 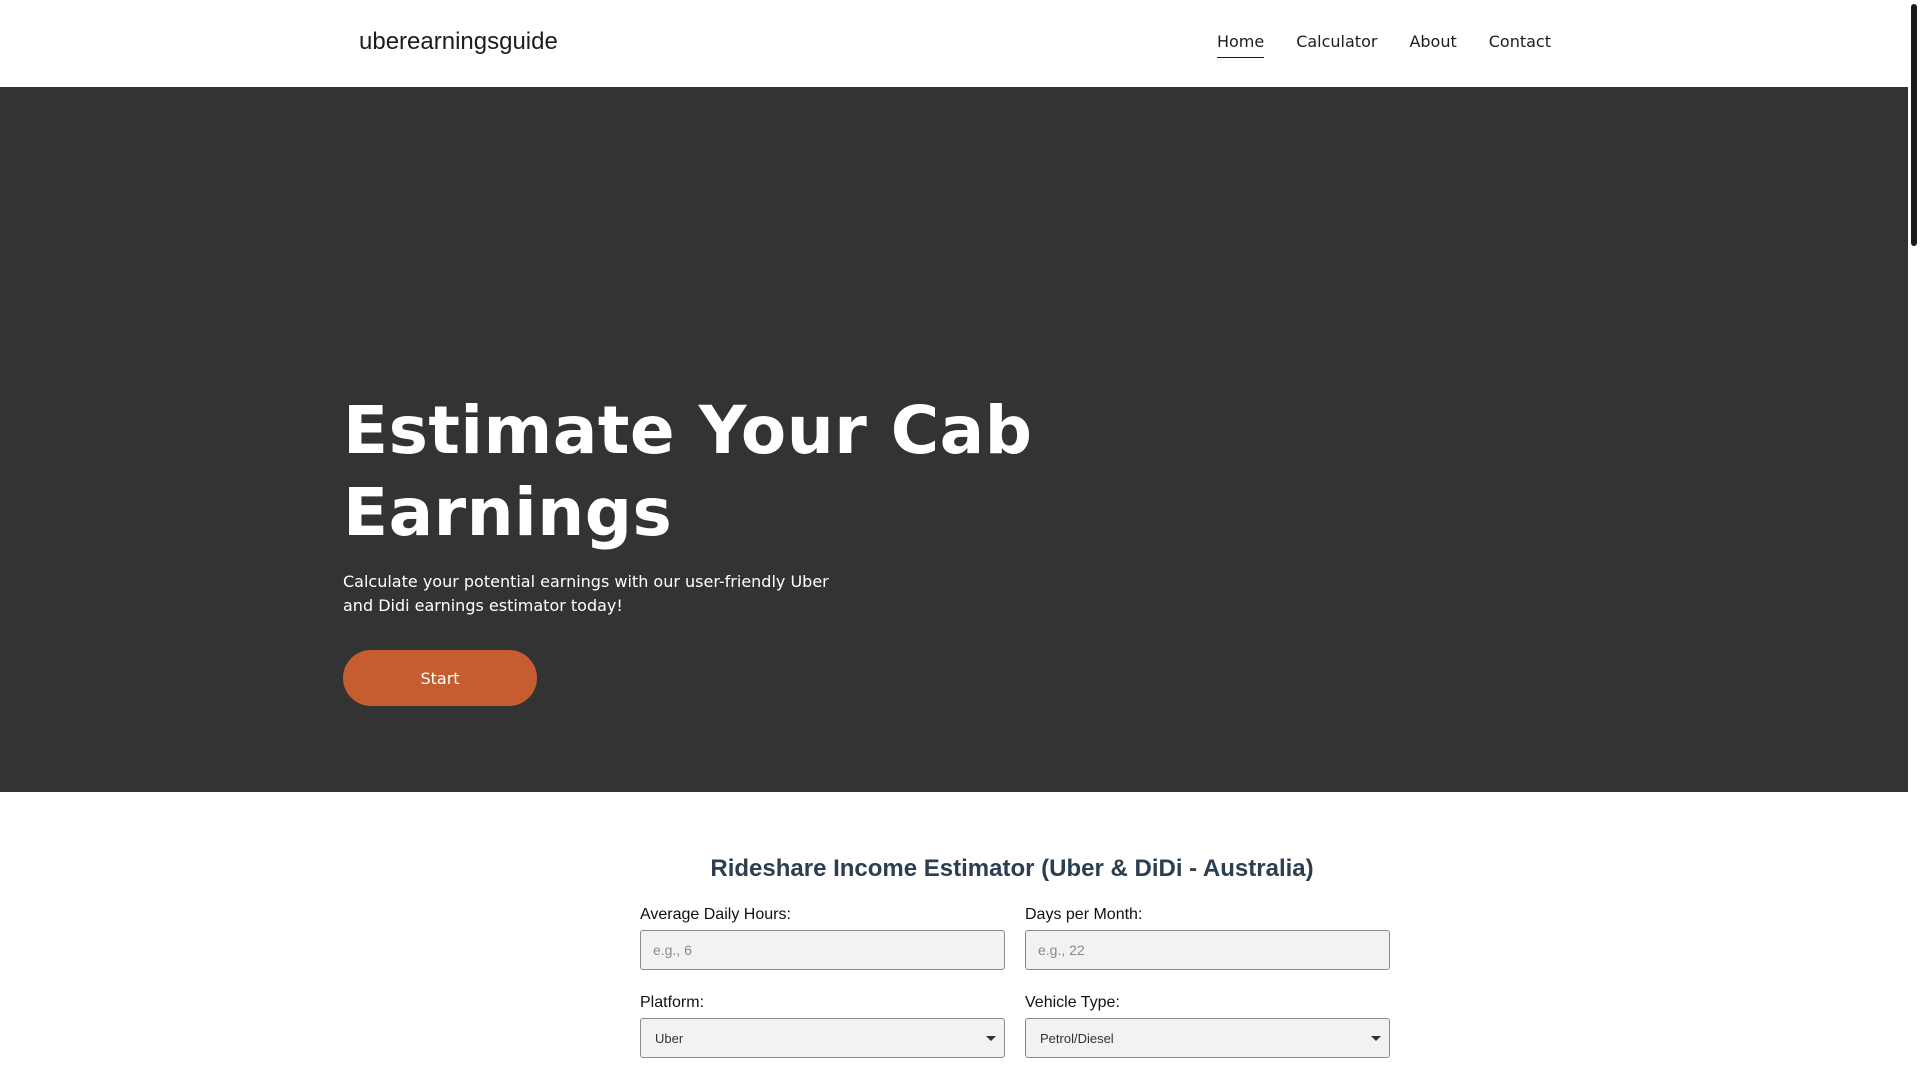 What do you see at coordinates (669, 1038) in the screenshot?
I see `platform-selected-value: Uber` at bounding box center [669, 1038].